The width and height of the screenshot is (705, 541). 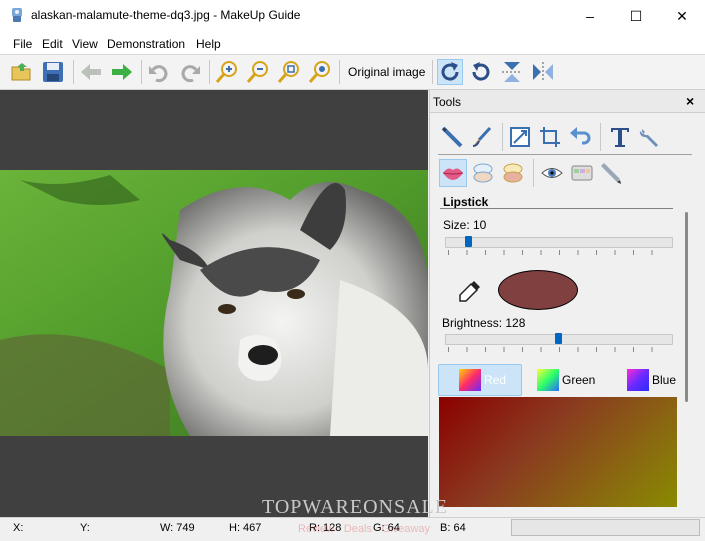 What do you see at coordinates (352, 43) in the screenshot?
I see `menu-bar` at bounding box center [352, 43].